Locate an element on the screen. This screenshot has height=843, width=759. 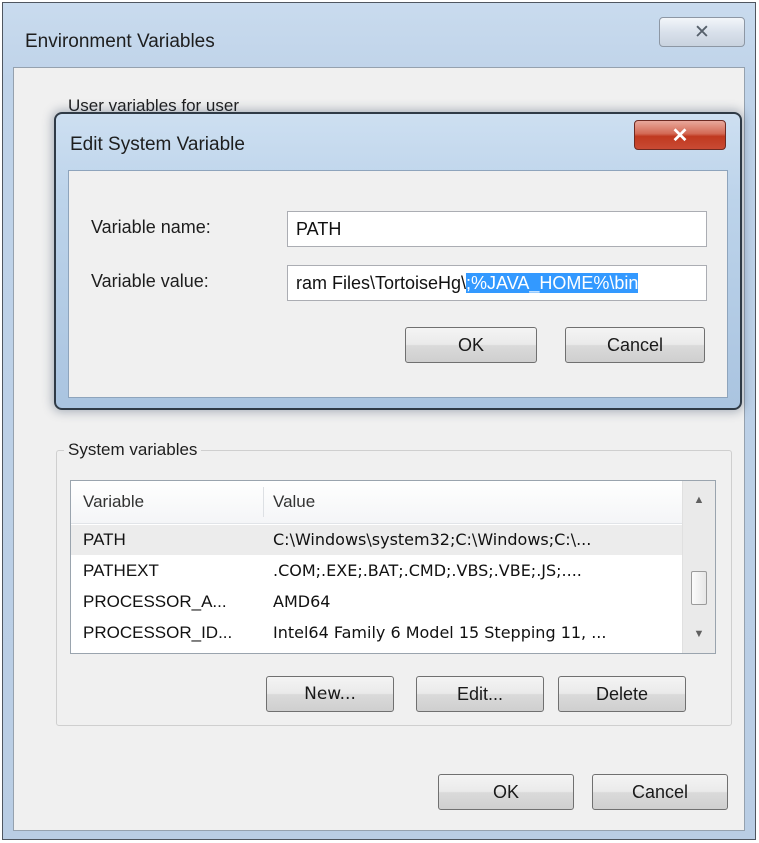
ok-button: OK is located at coordinates (506, 792).